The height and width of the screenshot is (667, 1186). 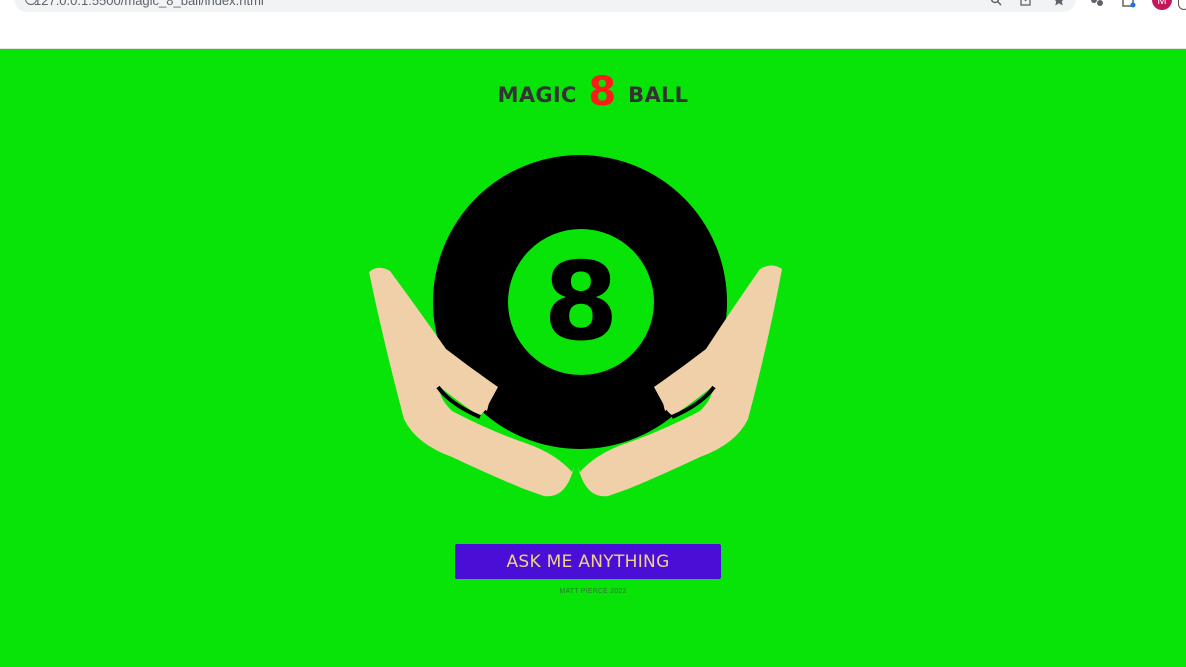 What do you see at coordinates (1129, 4) in the screenshot?
I see `downloads-icon` at bounding box center [1129, 4].